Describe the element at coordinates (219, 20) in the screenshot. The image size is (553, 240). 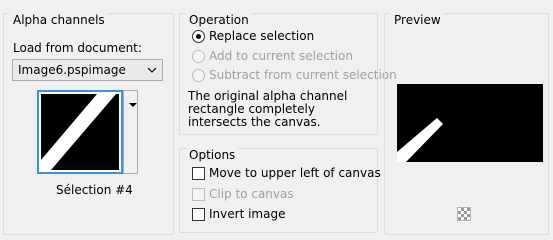
I see `operation-title: Operation` at that location.